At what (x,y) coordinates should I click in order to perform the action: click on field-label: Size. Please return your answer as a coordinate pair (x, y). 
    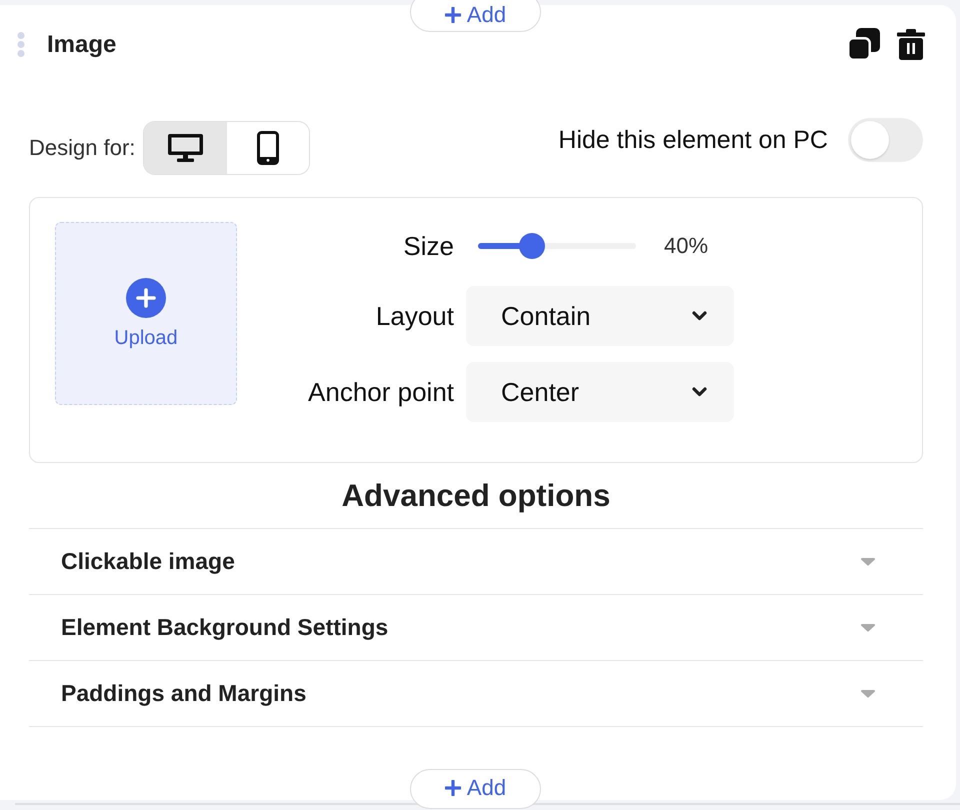
    Looking at the image, I should click on (428, 246).